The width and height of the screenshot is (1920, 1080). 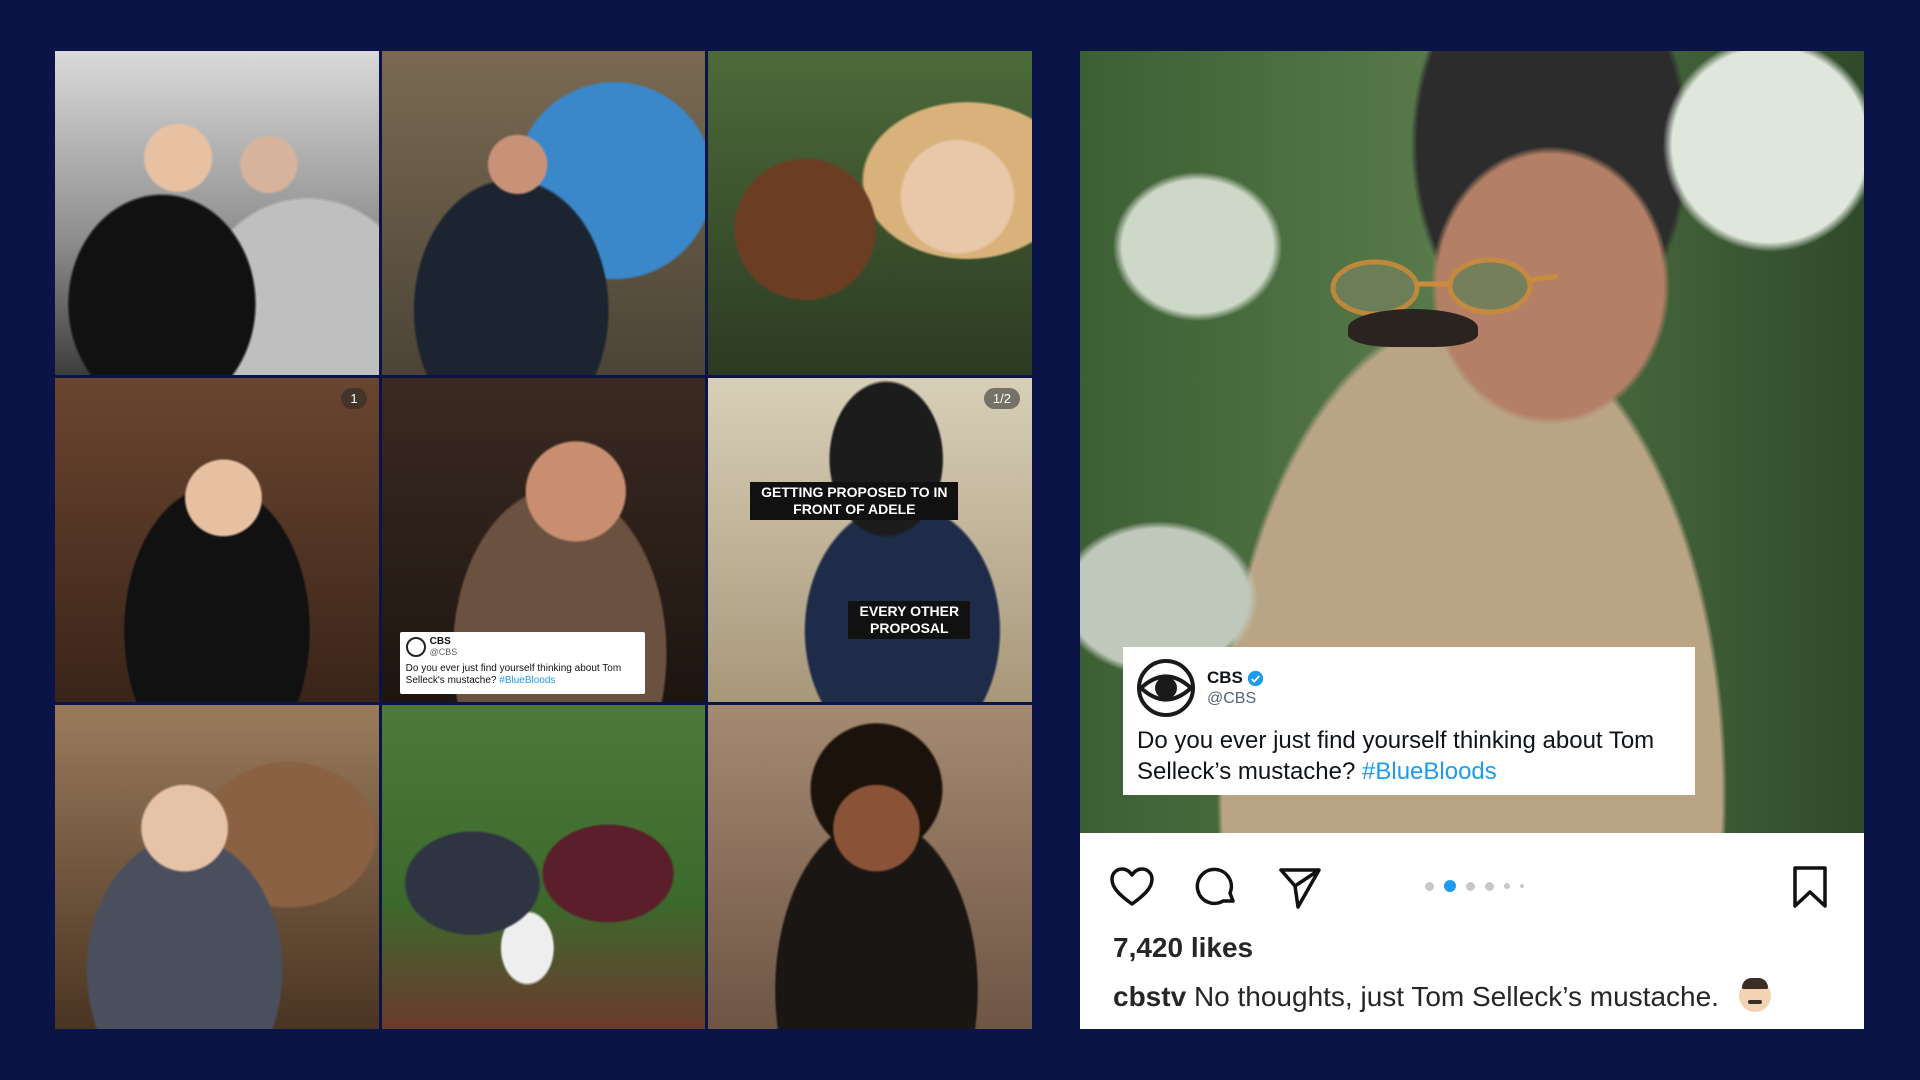 I want to click on likes-count: 7,420 likes, so click(x=1183, y=948).